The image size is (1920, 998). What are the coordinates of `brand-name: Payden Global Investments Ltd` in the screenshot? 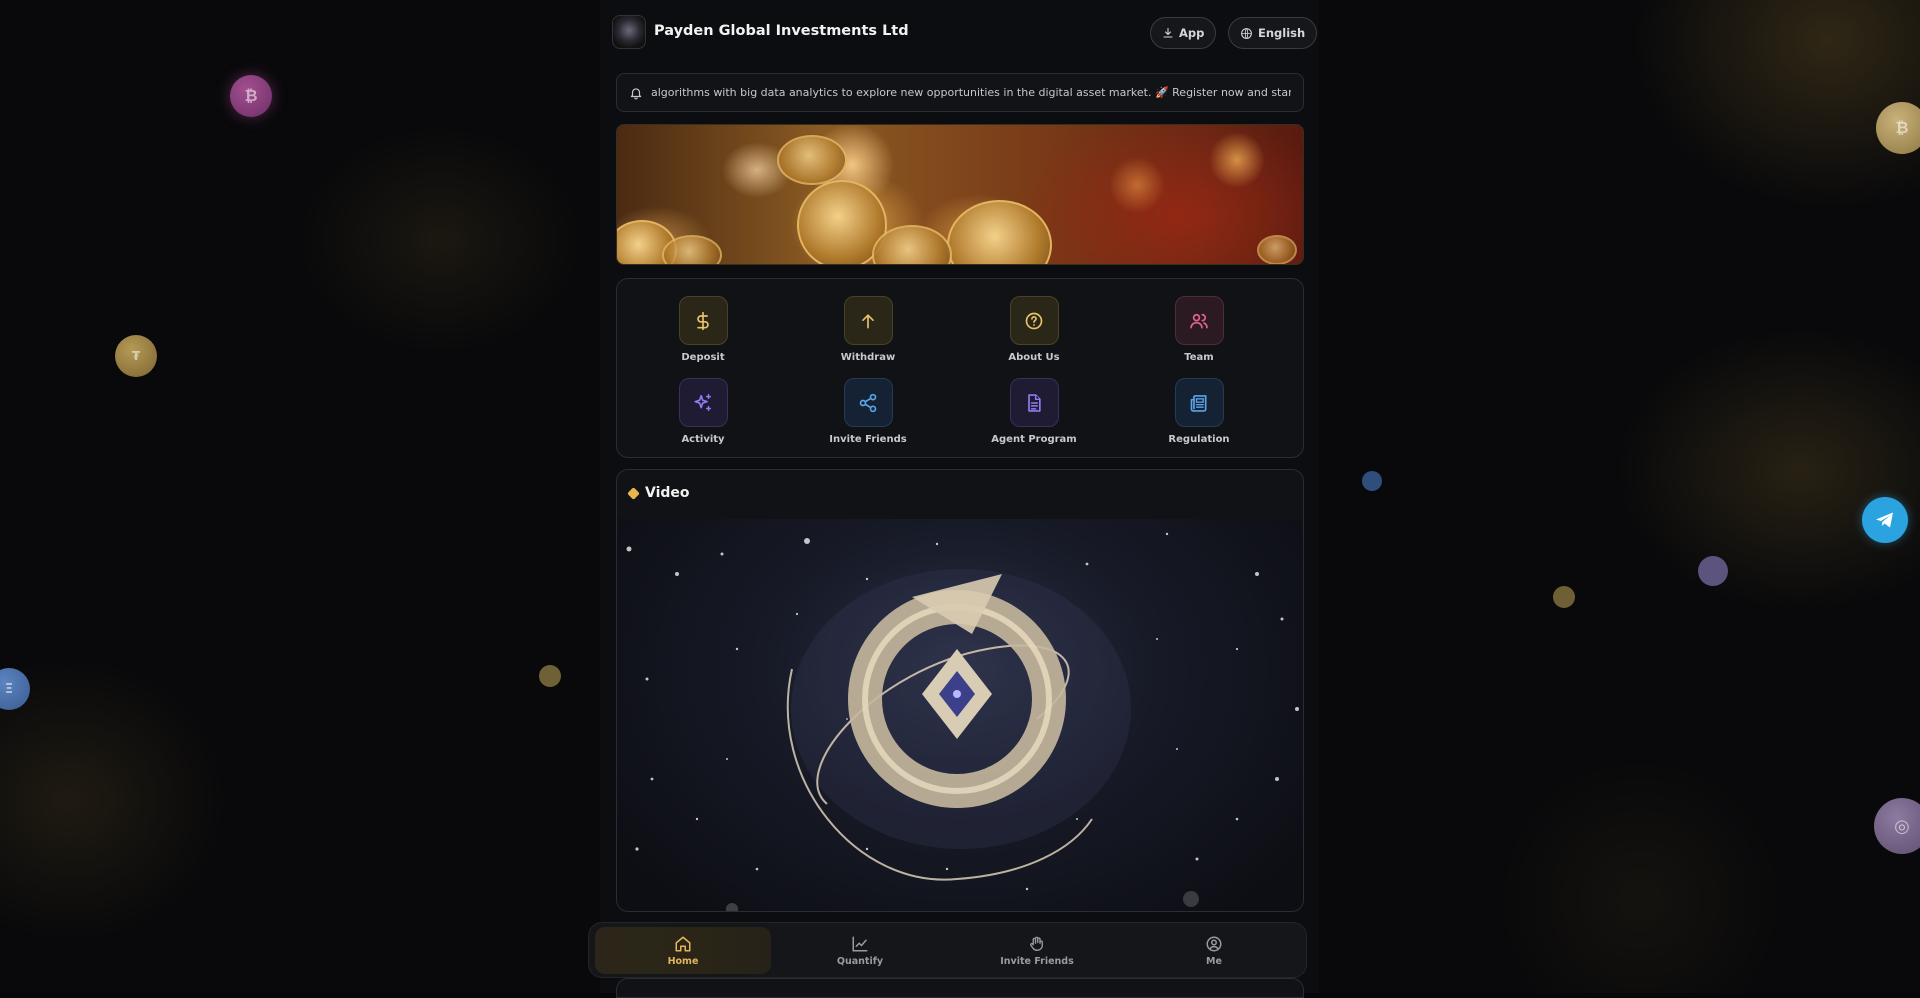 It's located at (781, 31).